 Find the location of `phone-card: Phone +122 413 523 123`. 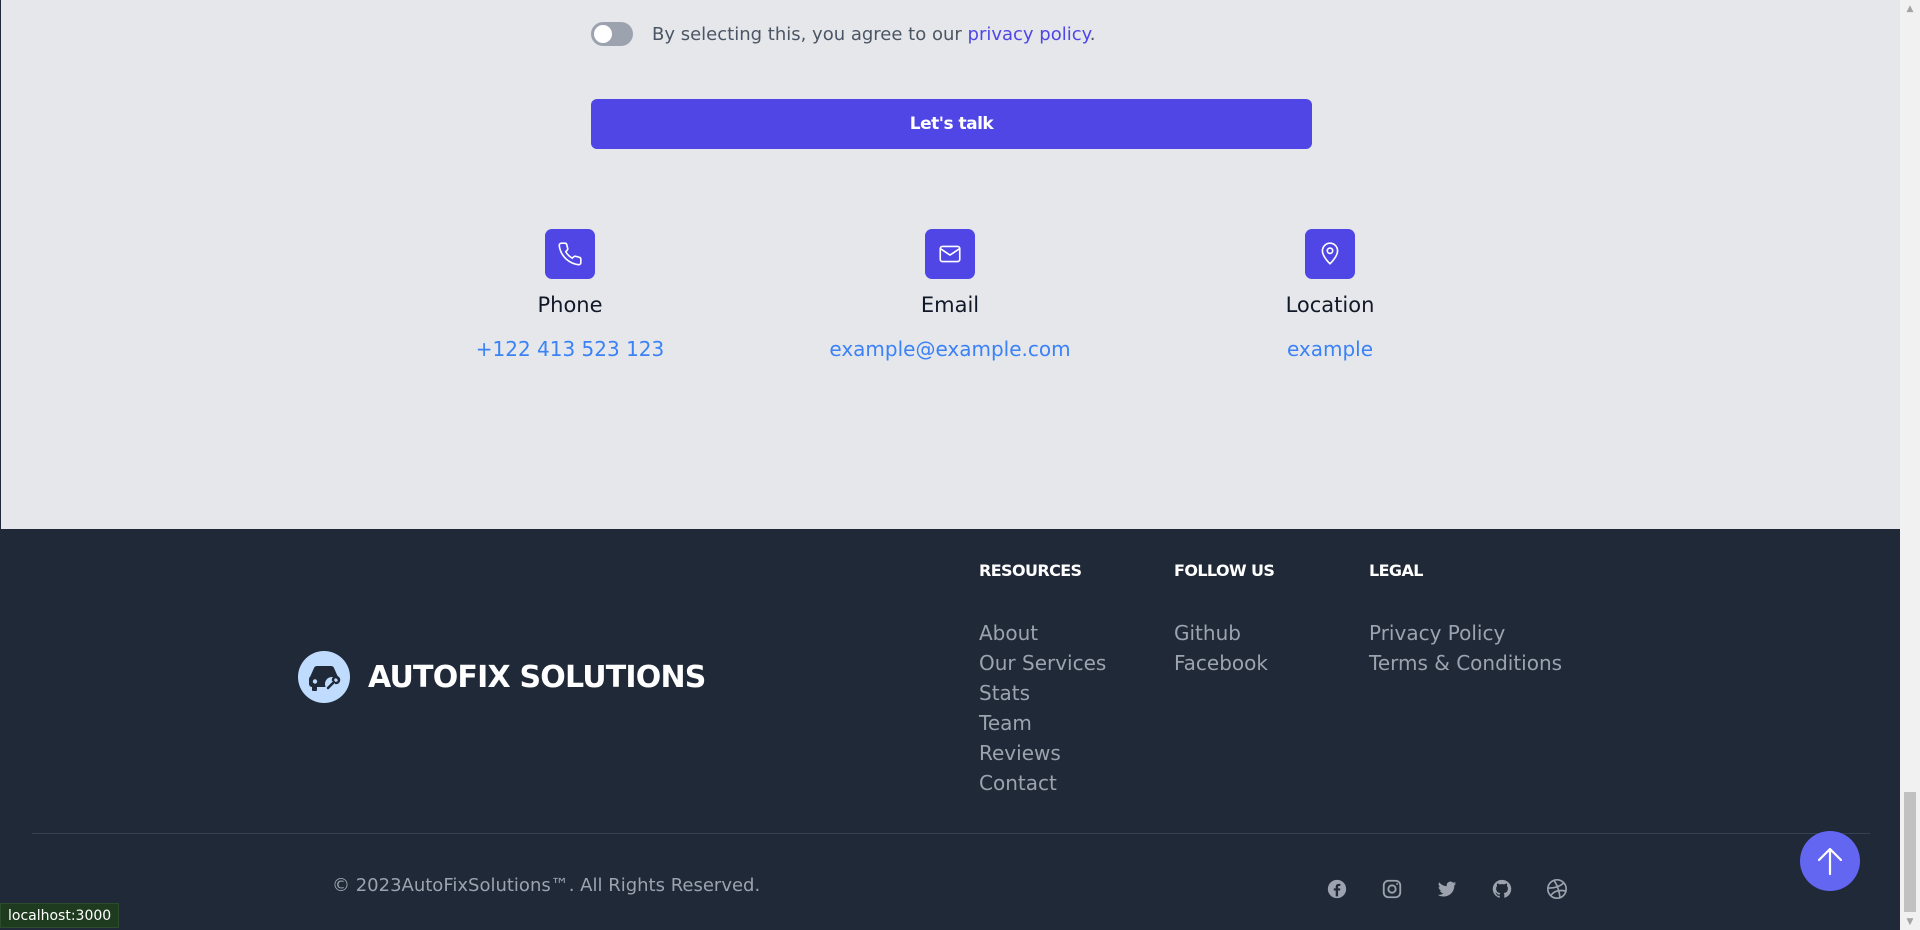

phone-card: Phone +122 413 523 123 is located at coordinates (570, 295).